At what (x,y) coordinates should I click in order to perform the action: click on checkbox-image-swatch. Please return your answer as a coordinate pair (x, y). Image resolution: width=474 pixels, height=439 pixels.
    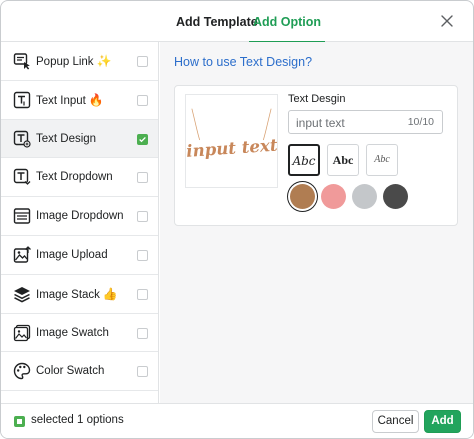
    Looking at the image, I should click on (142, 333).